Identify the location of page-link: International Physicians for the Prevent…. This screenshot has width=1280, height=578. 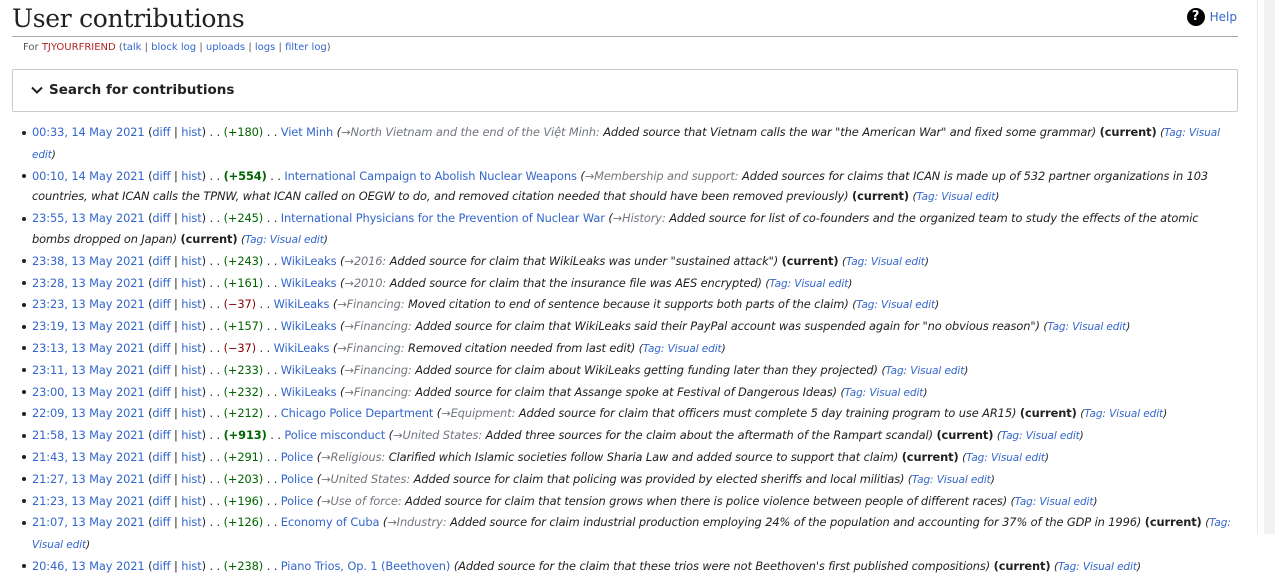
(443, 218).